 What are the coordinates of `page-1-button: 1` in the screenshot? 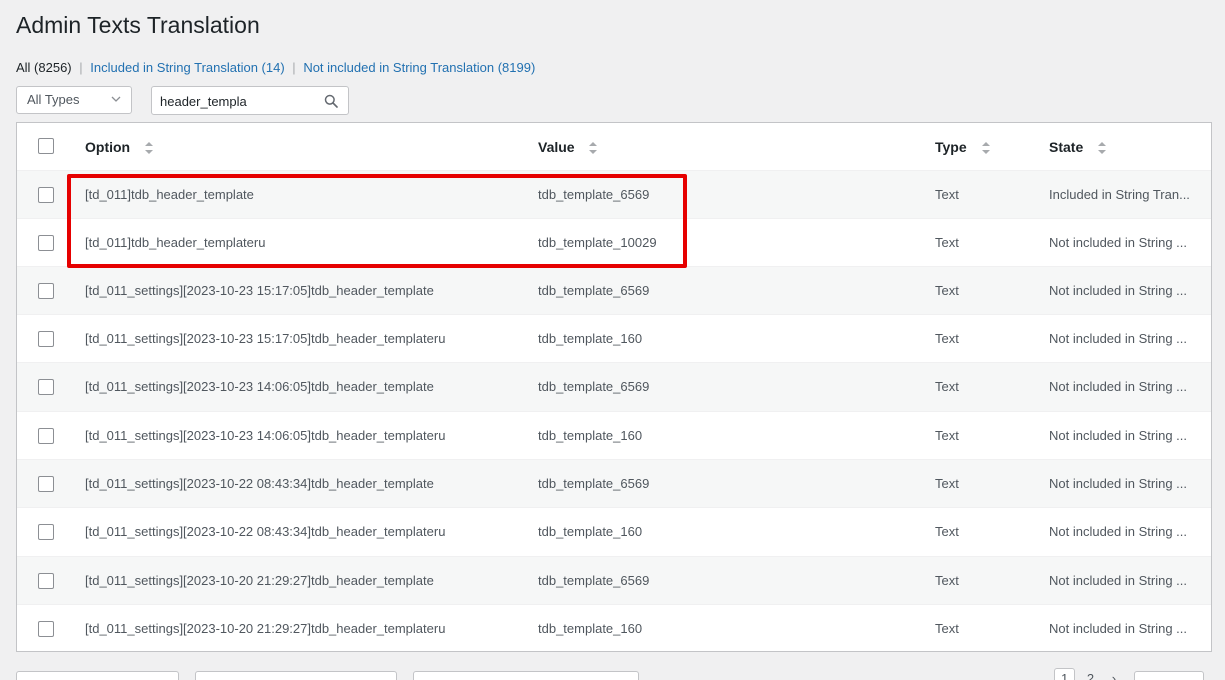 It's located at (1065, 674).